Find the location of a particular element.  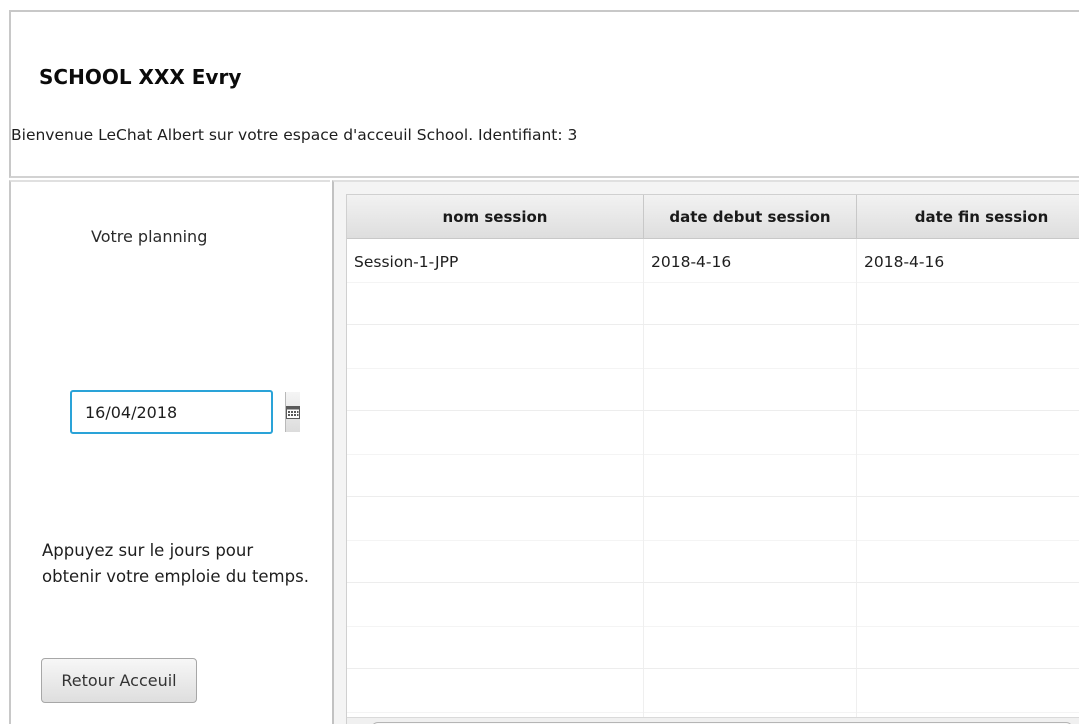

column-header-date-debut: date debut session is located at coordinates (750, 216).